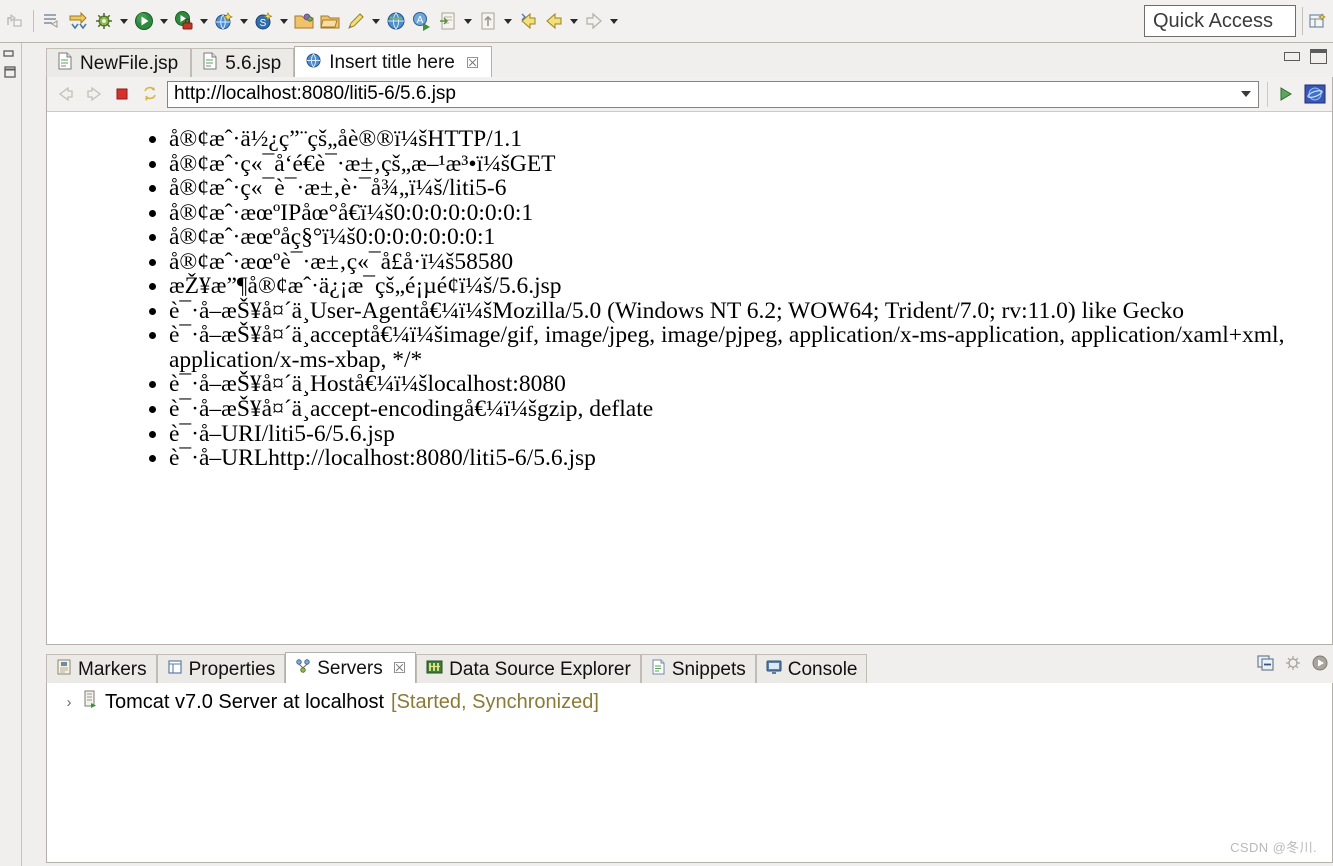  What do you see at coordinates (90, 702) in the screenshot?
I see `server-icon` at bounding box center [90, 702].